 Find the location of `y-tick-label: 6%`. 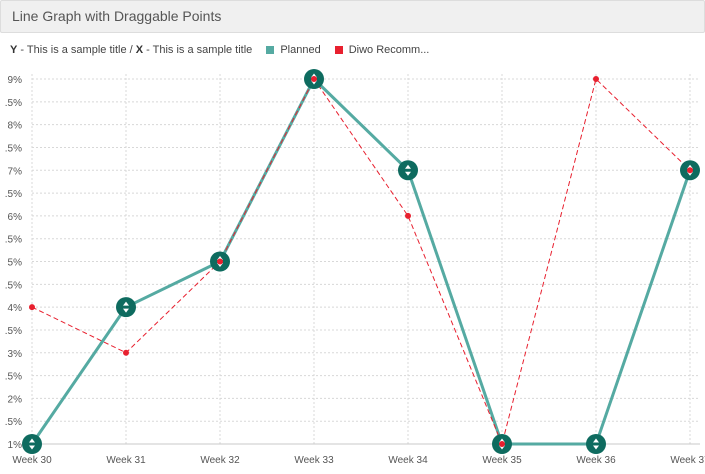

y-tick-label: 6% is located at coordinates (15, 217).